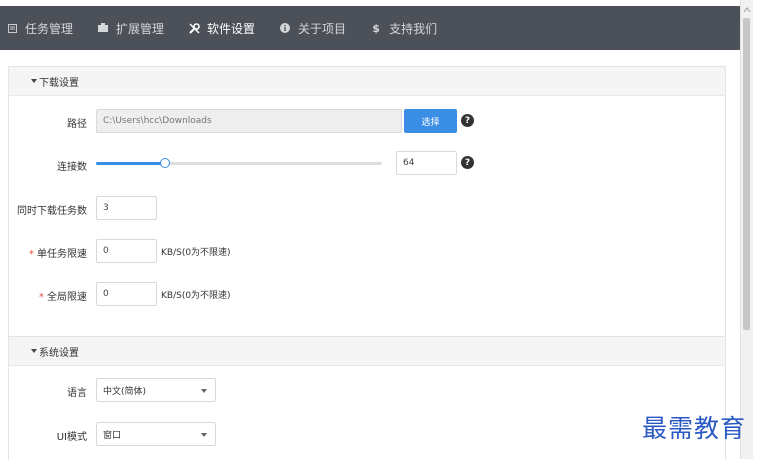 The width and height of the screenshot is (765, 460). I want to click on section-title: 下载设置, so click(59, 83).